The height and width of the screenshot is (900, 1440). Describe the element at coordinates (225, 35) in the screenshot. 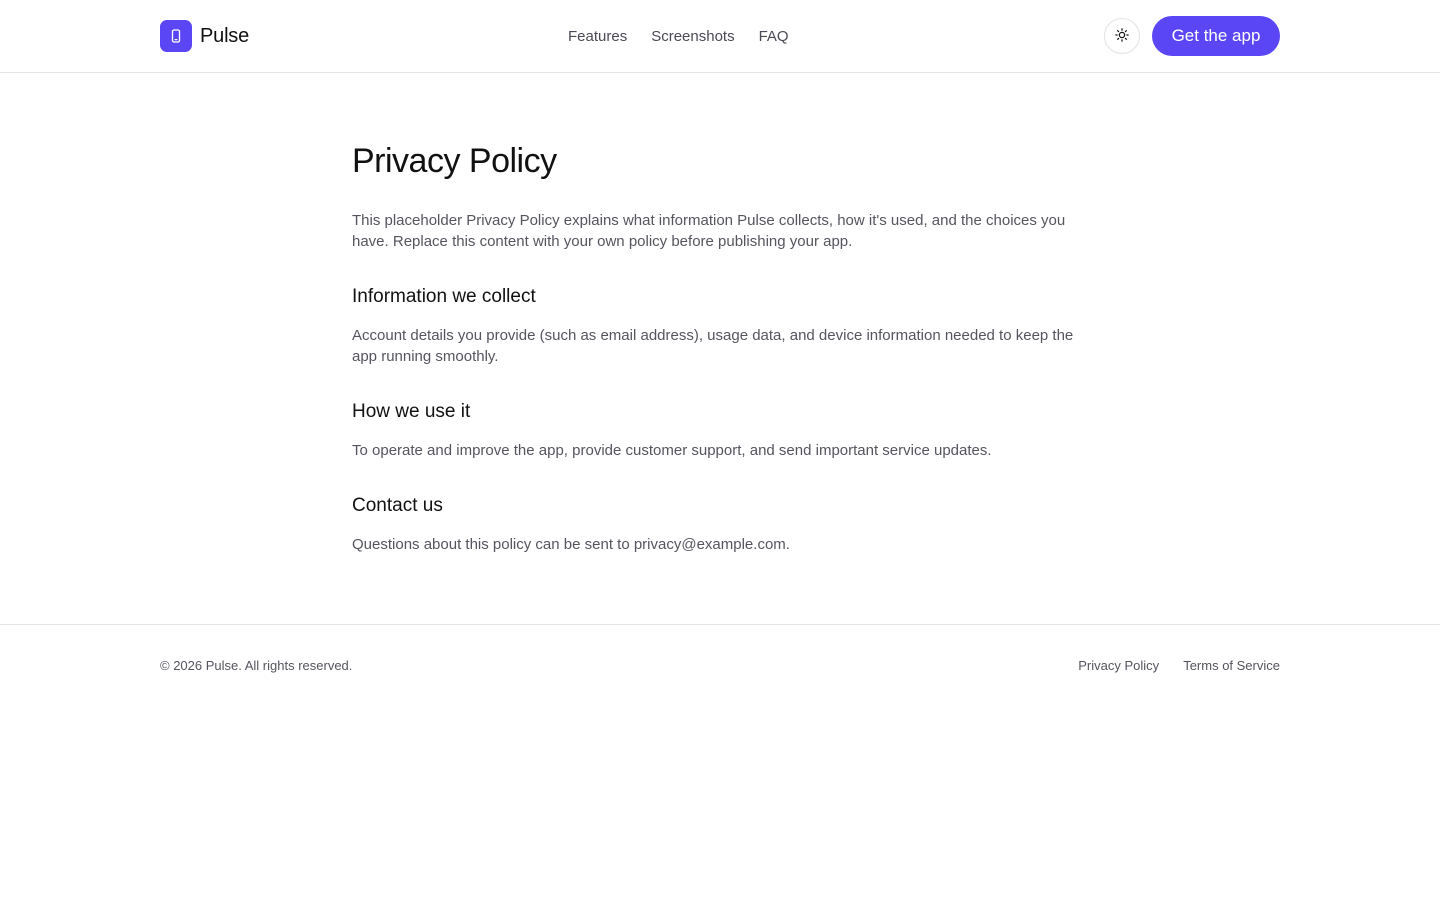

I see `brand-name: Pulse` at that location.